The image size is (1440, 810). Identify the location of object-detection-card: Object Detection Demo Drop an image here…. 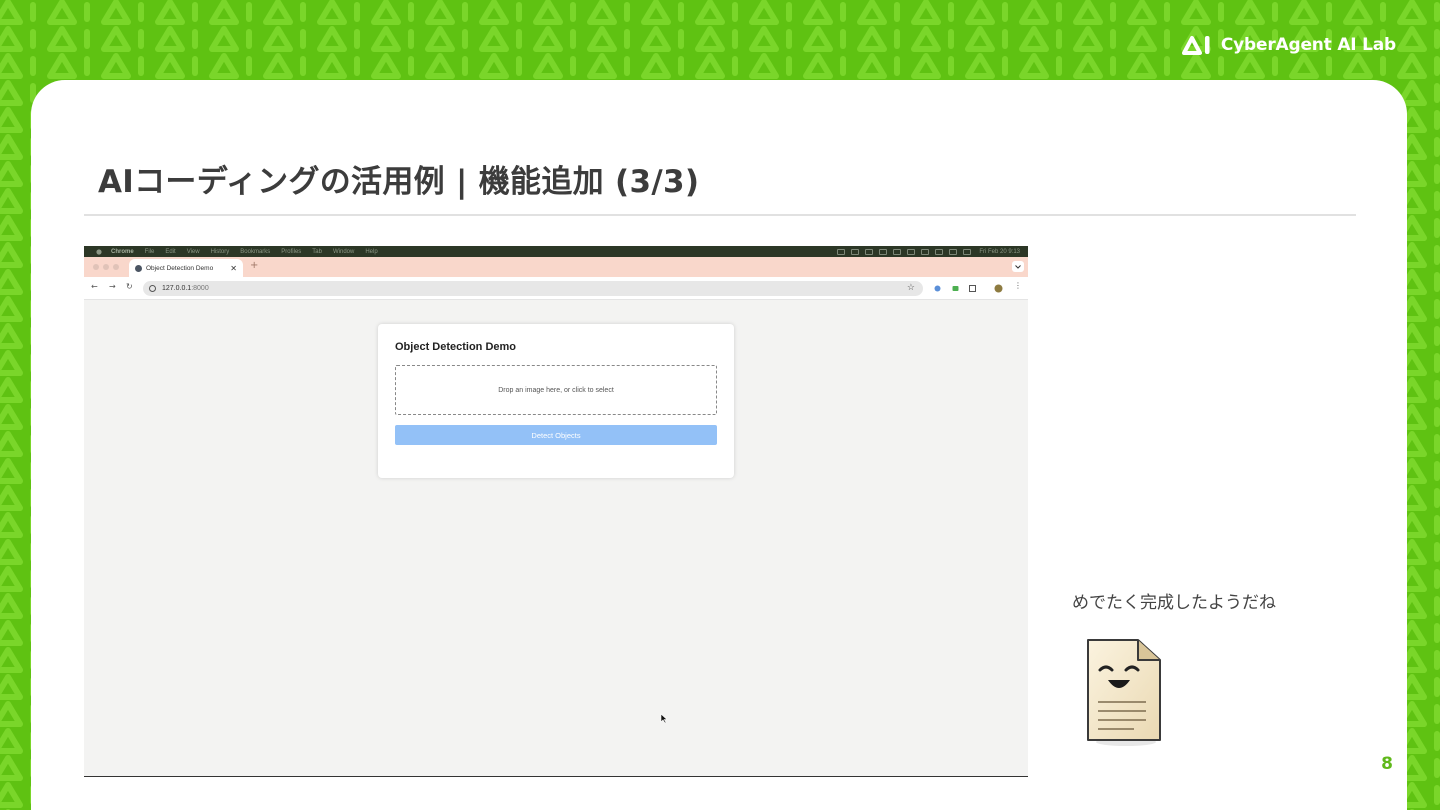
(556, 401).